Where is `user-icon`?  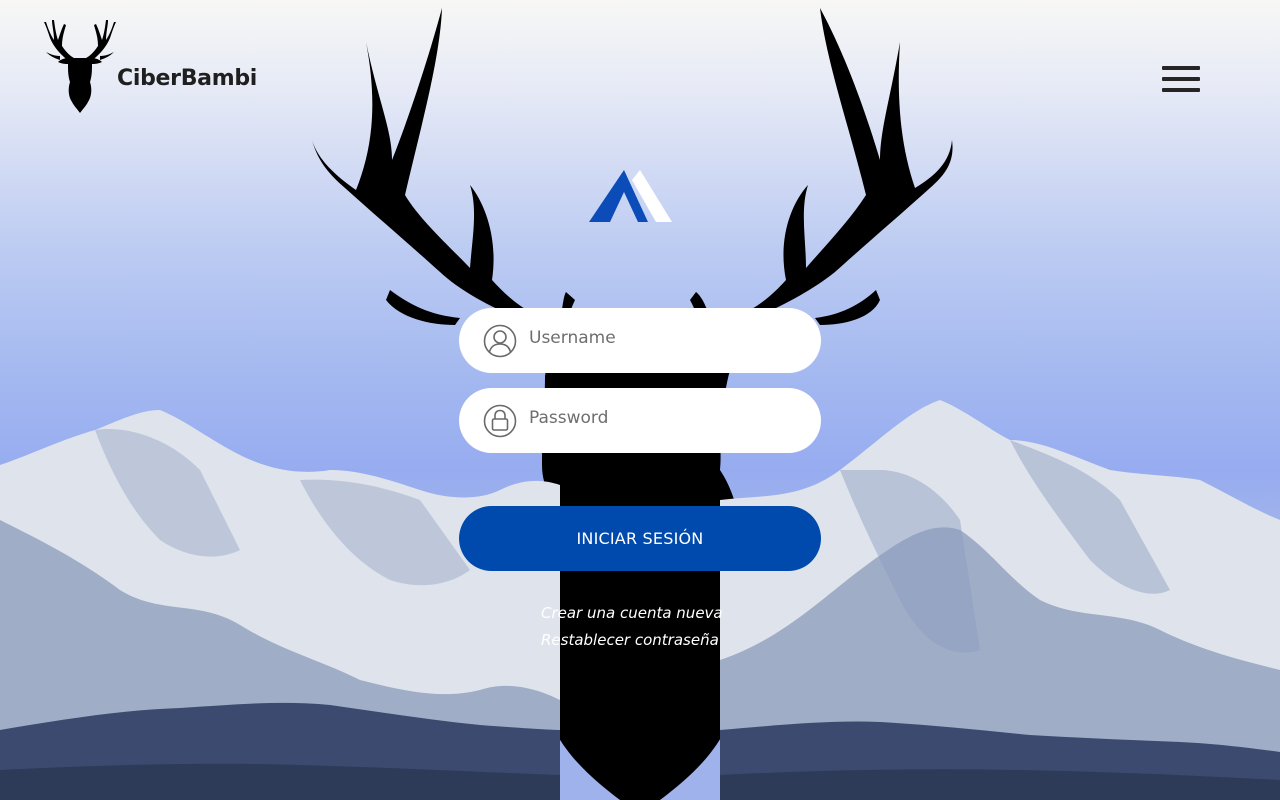
user-icon is located at coordinates (500, 341).